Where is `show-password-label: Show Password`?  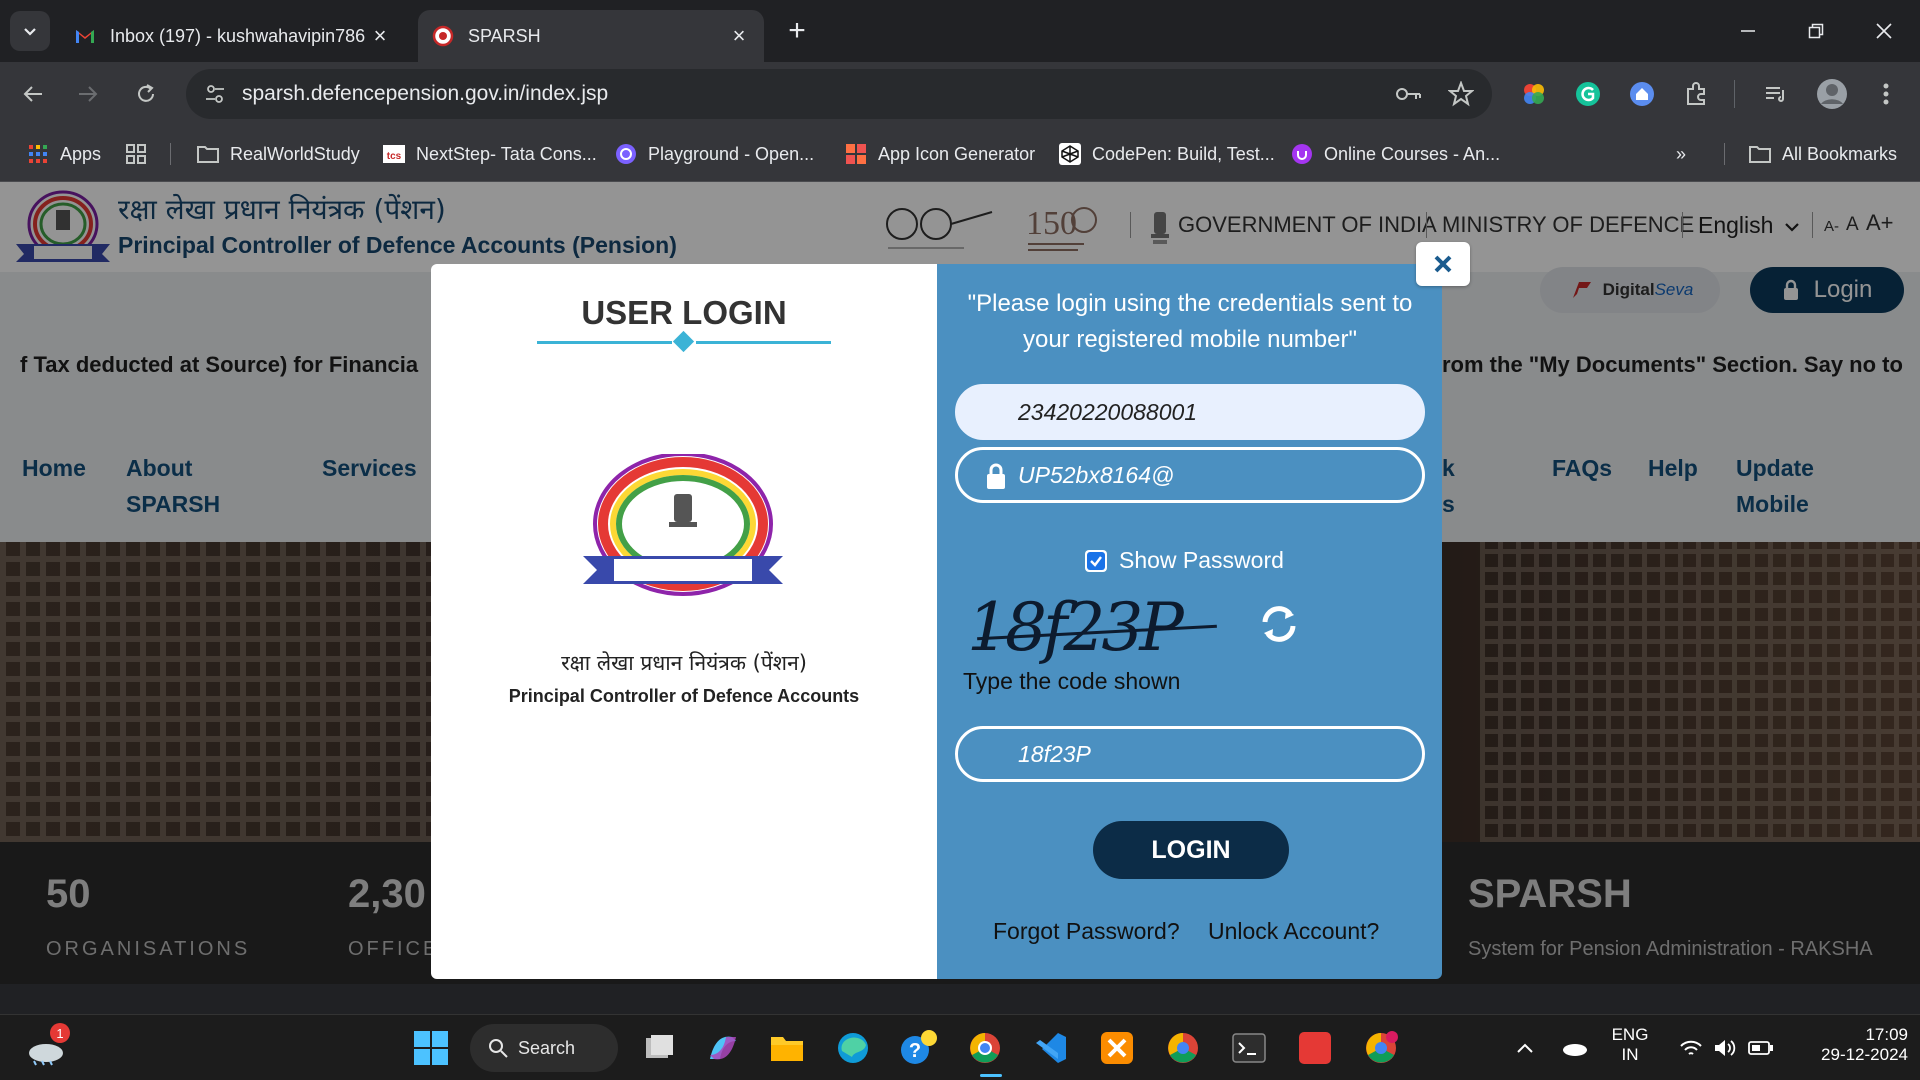
show-password-label: Show Password is located at coordinates (1201, 560).